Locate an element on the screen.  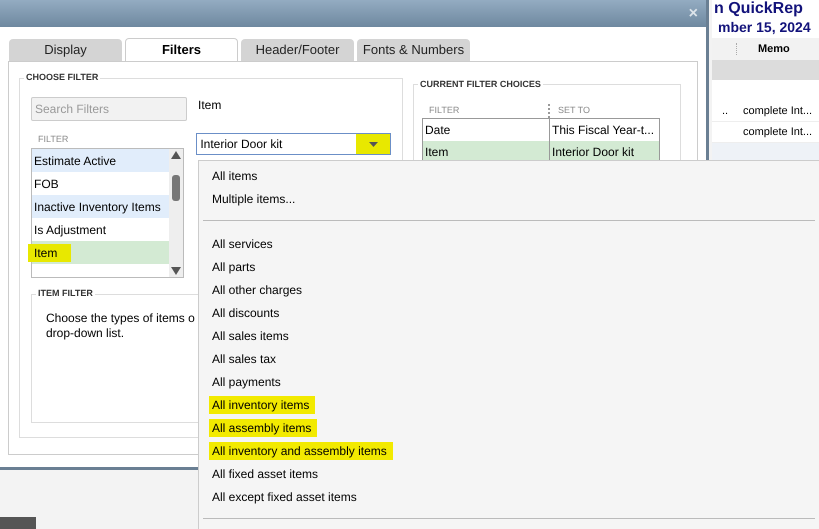
menu-item: All items is located at coordinates (235, 175).